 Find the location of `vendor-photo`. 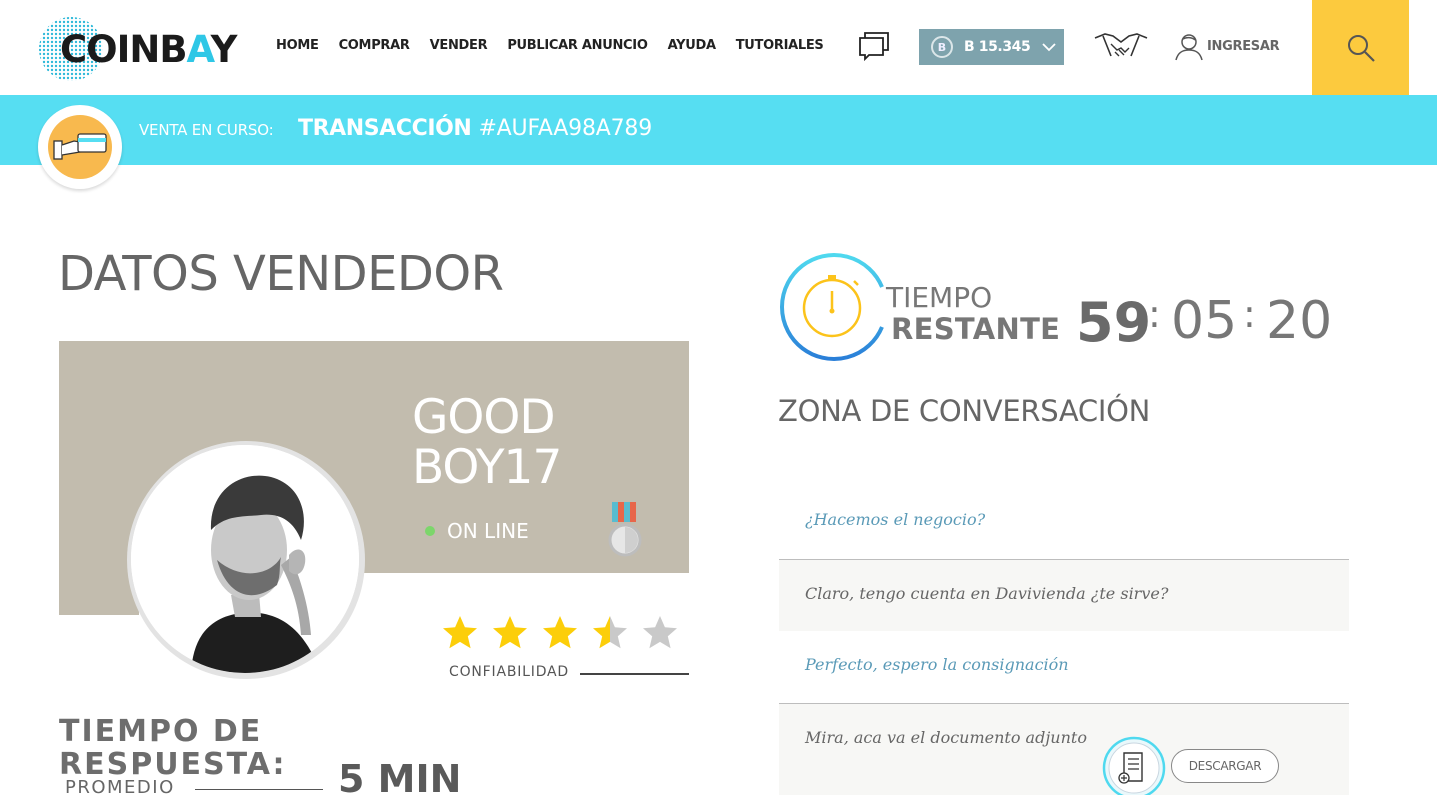

vendor-photo is located at coordinates (245, 559).